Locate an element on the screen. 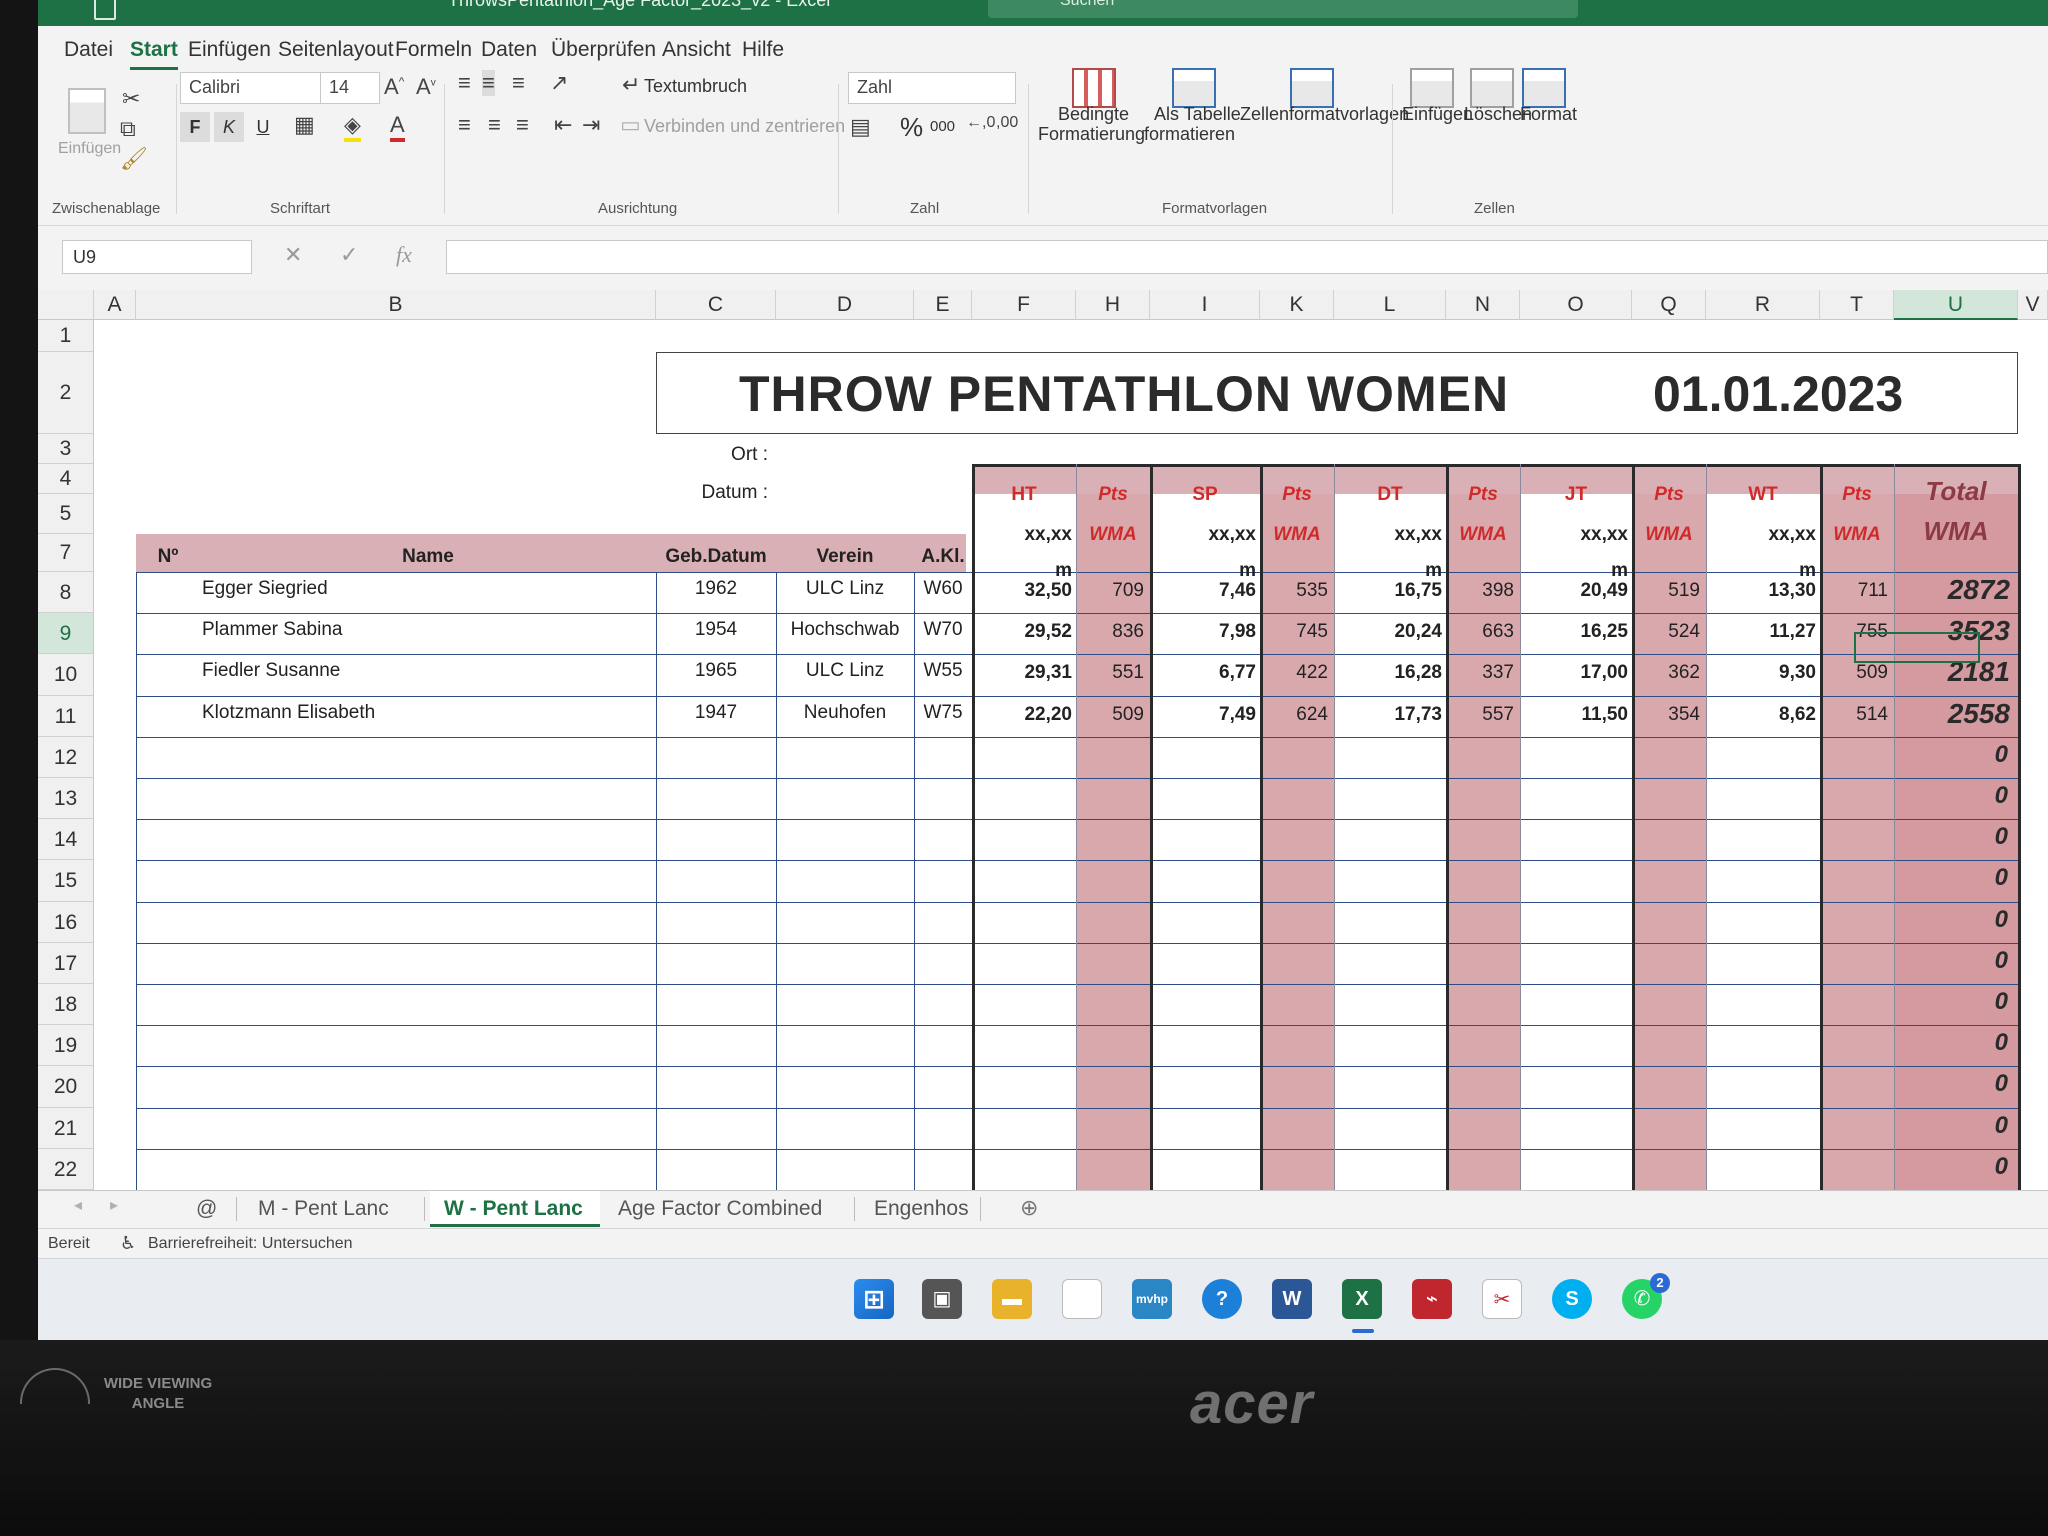  column-header-f: F is located at coordinates (1024, 305).